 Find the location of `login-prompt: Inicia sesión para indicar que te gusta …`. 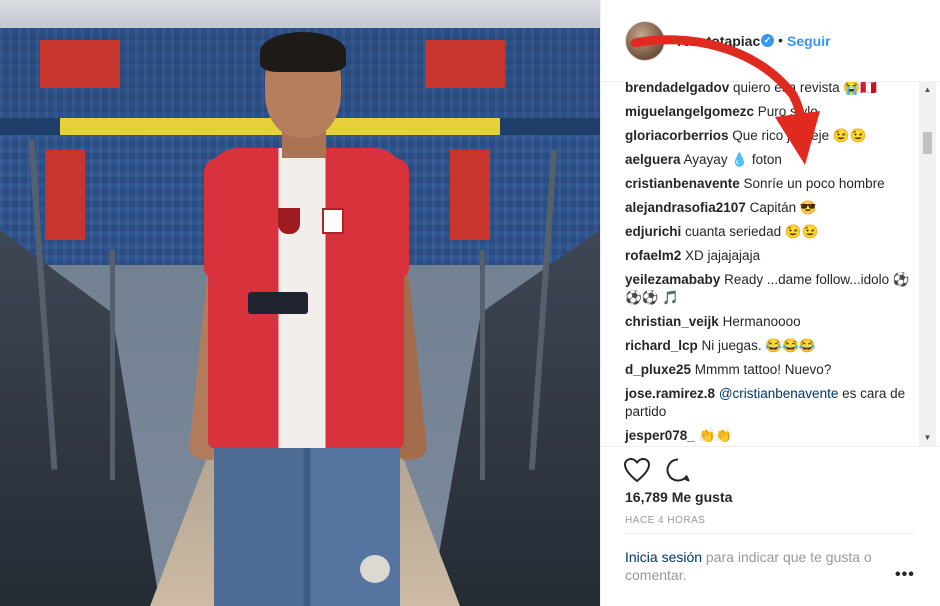

login-prompt: Inicia sesión para indicar que te gusta … is located at coordinates (770, 558).